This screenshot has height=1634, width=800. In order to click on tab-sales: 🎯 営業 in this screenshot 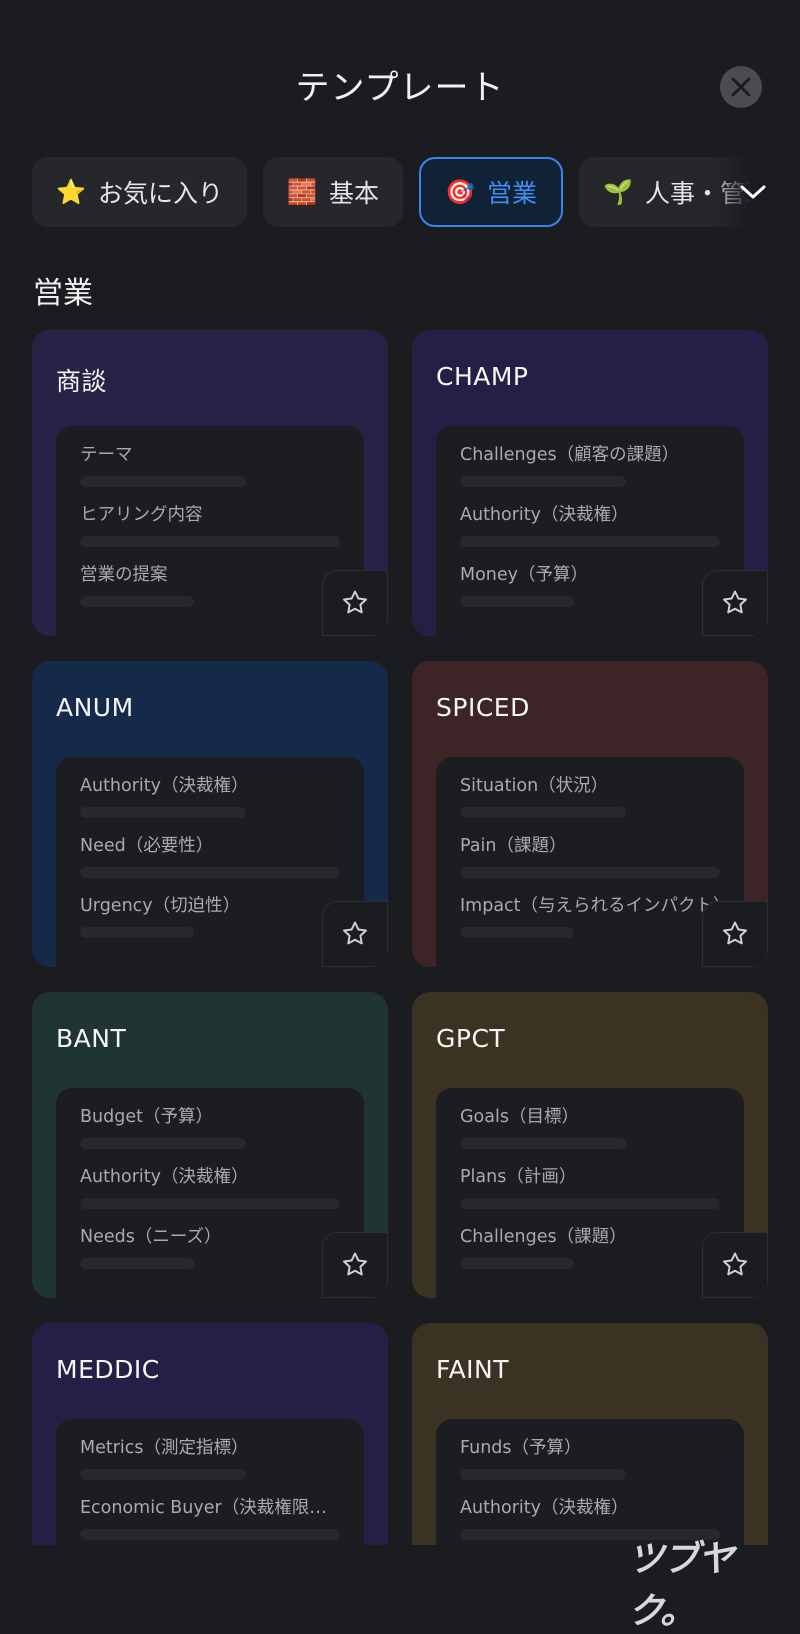, I will do `click(491, 192)`.